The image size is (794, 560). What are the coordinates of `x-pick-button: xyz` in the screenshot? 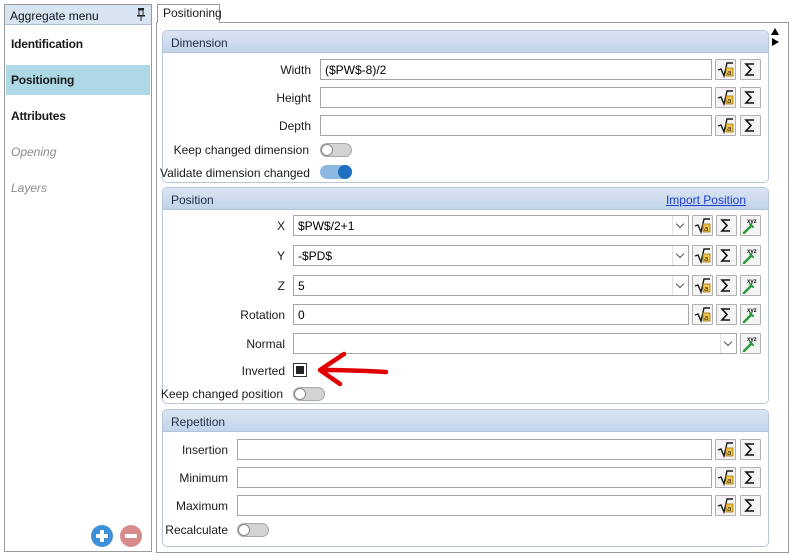 It's located at (750, 225).